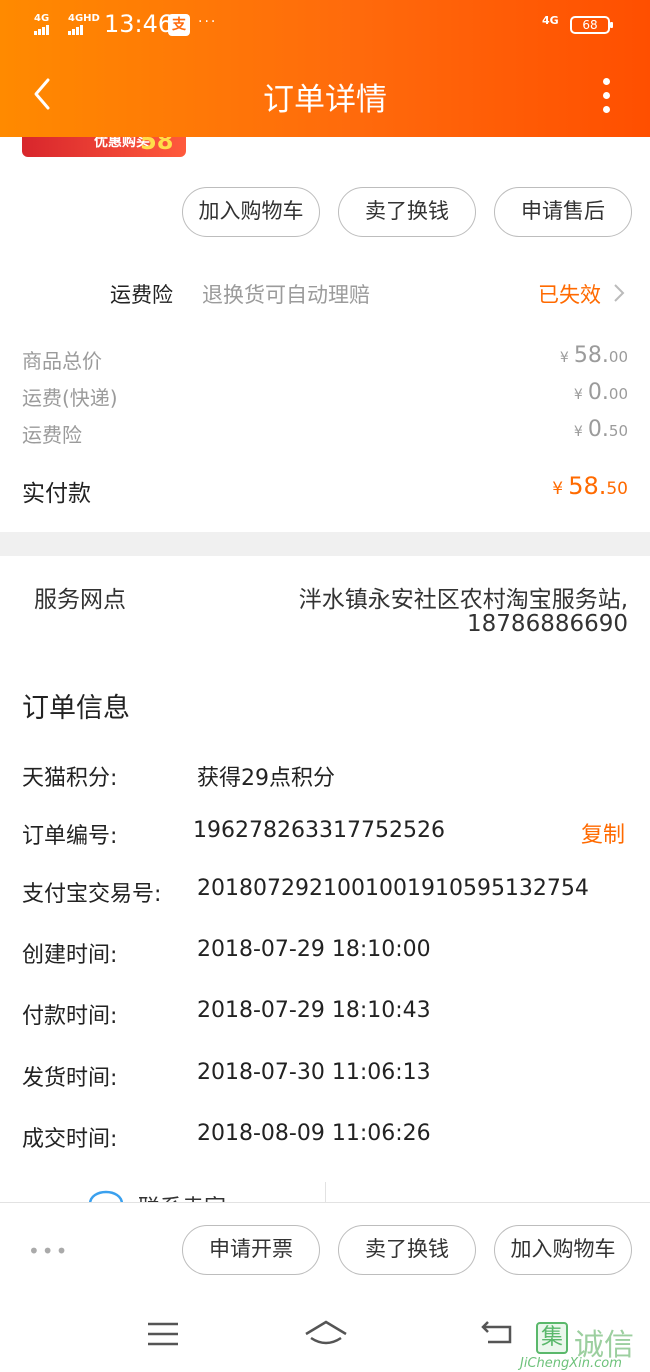  I want to click on price-row-label: 商品总价, so click(62, 361).